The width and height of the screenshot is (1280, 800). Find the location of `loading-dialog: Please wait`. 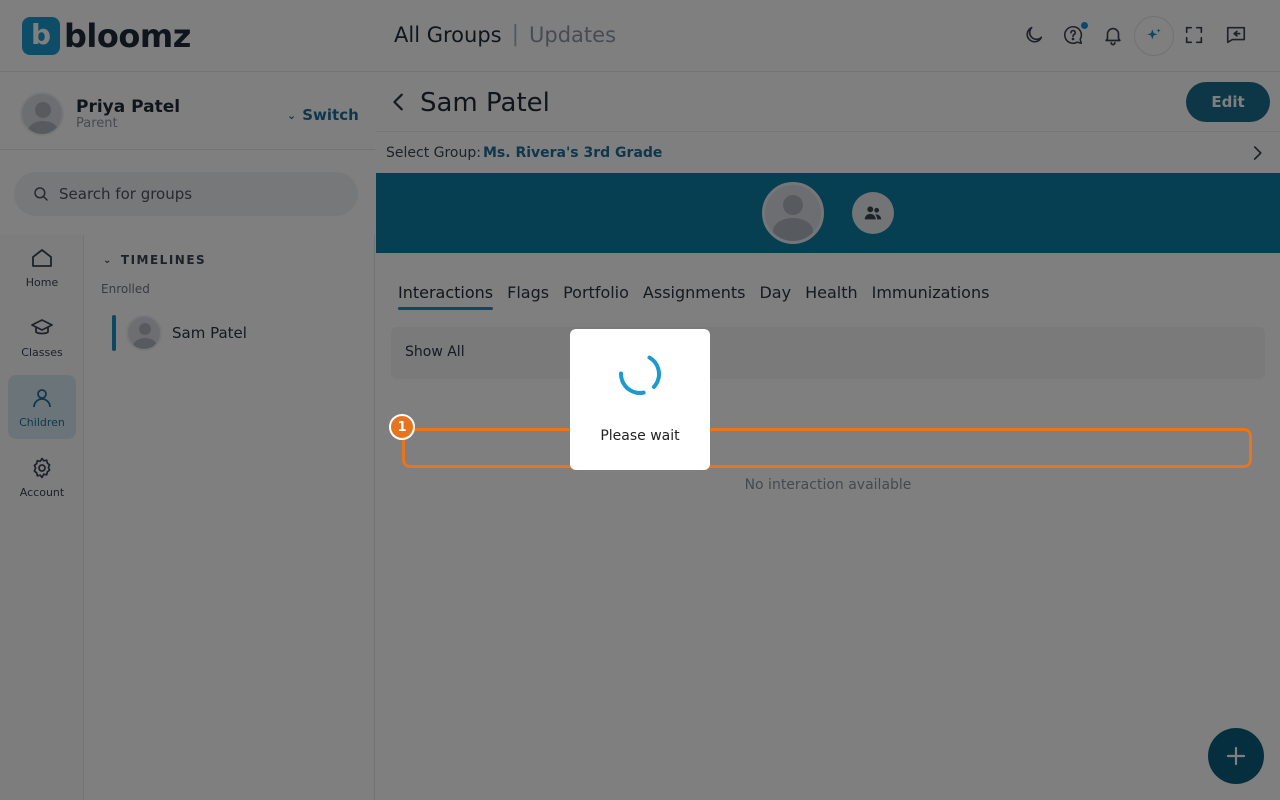

loading-dialog: Please wait is located at coordinates (640, 399).